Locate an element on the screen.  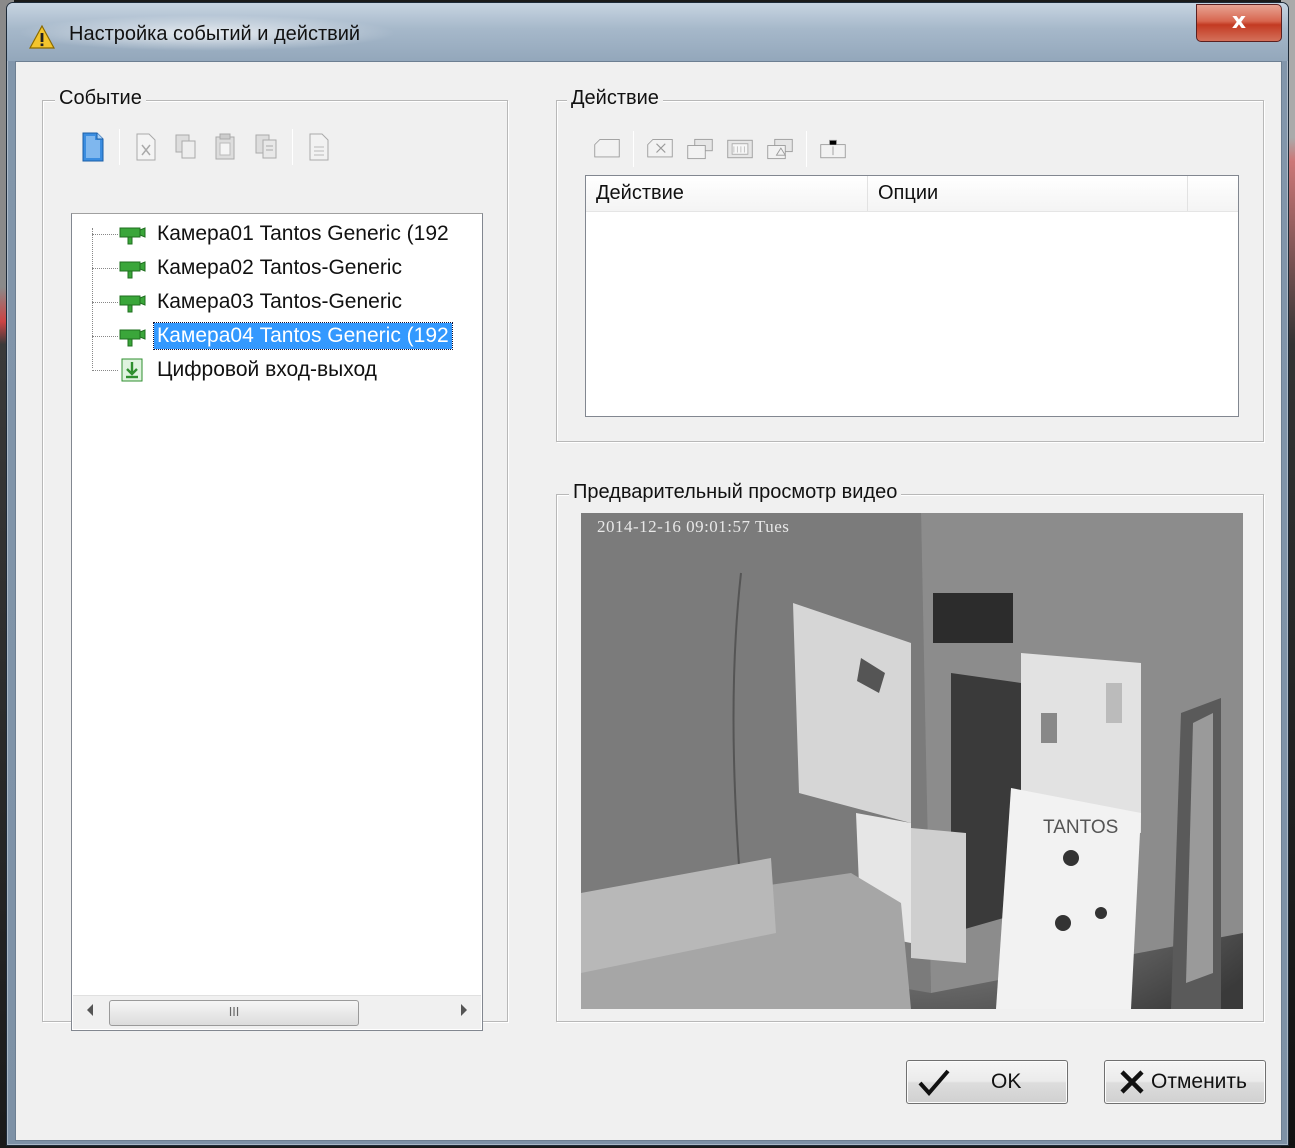
duplicate-doc-icon is located at coordinates (266, 147).